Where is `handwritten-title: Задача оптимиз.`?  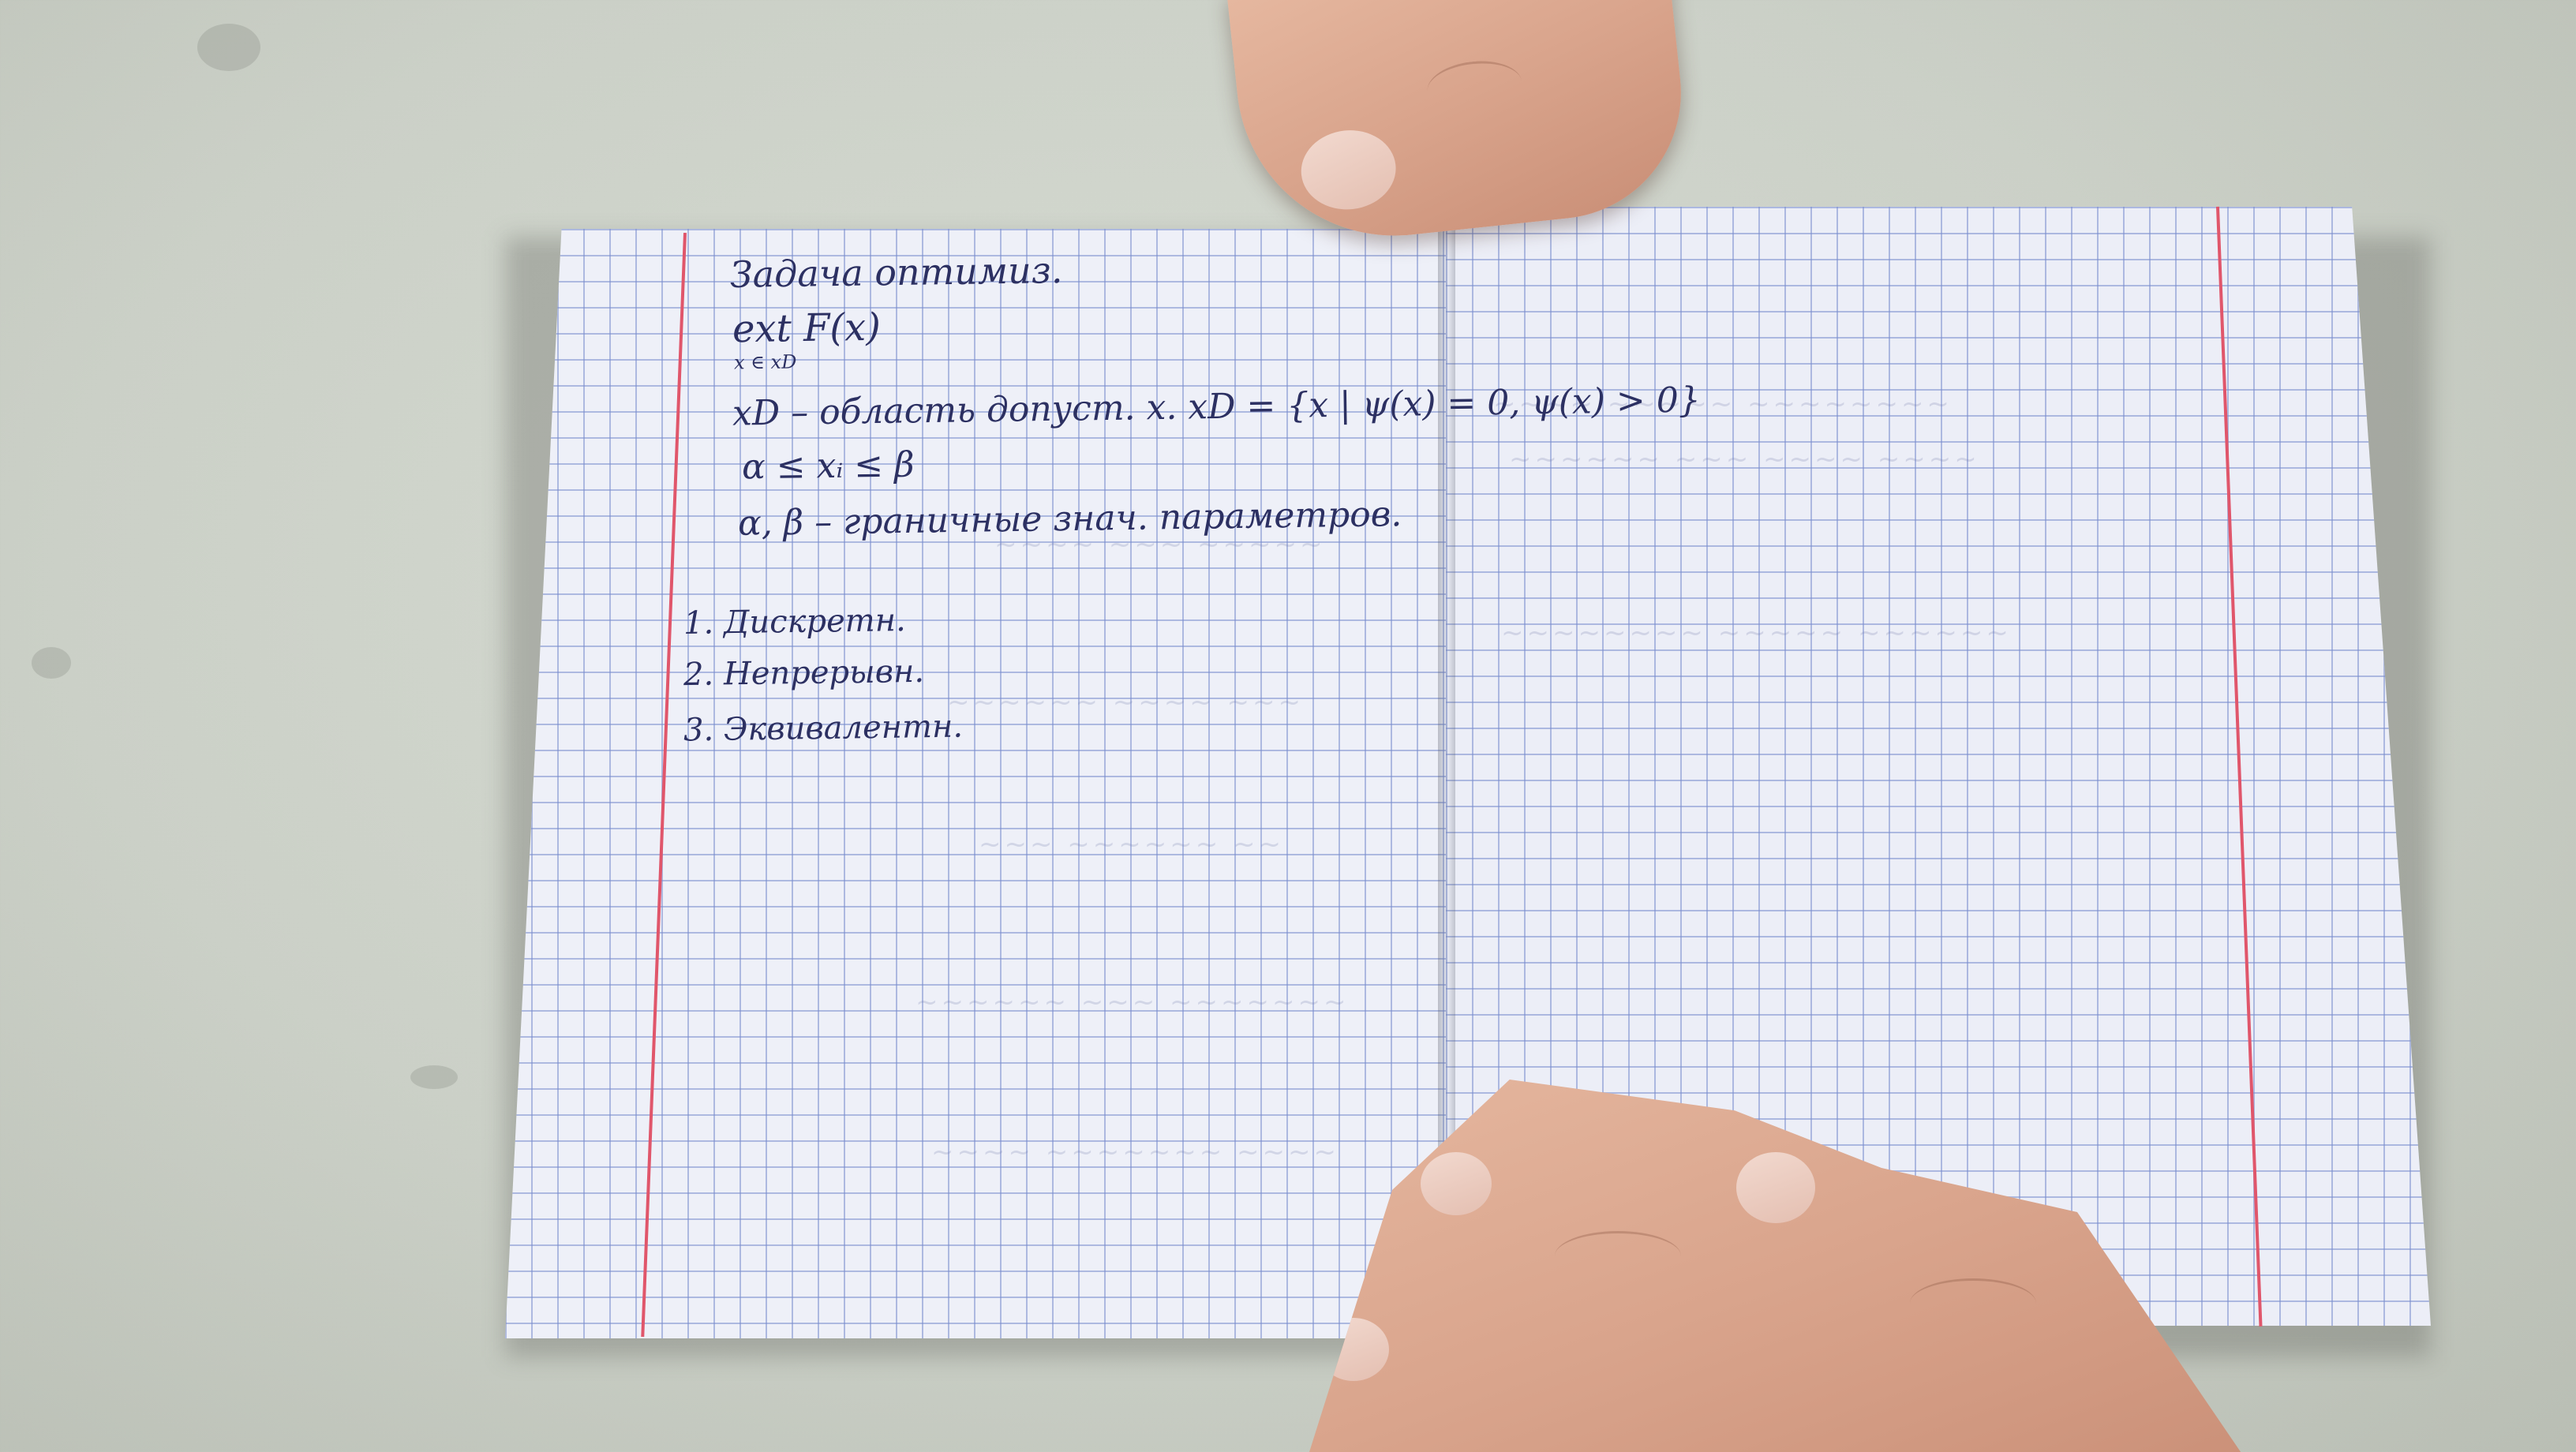
handwritten-title: Задача оптимиз. is located at coordinates (896, 272).